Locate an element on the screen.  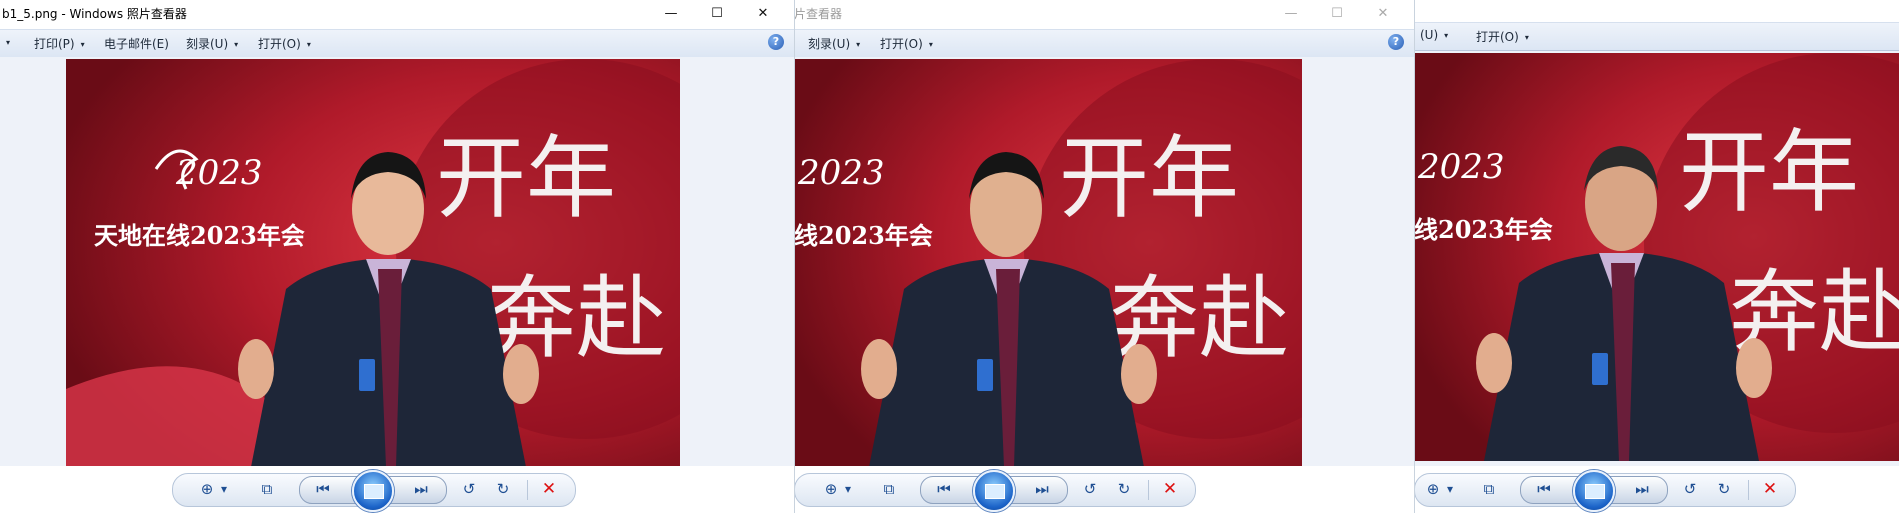
window-title: b1_5.png - Windows 照片查看器 is located at coordinates (94, 14).